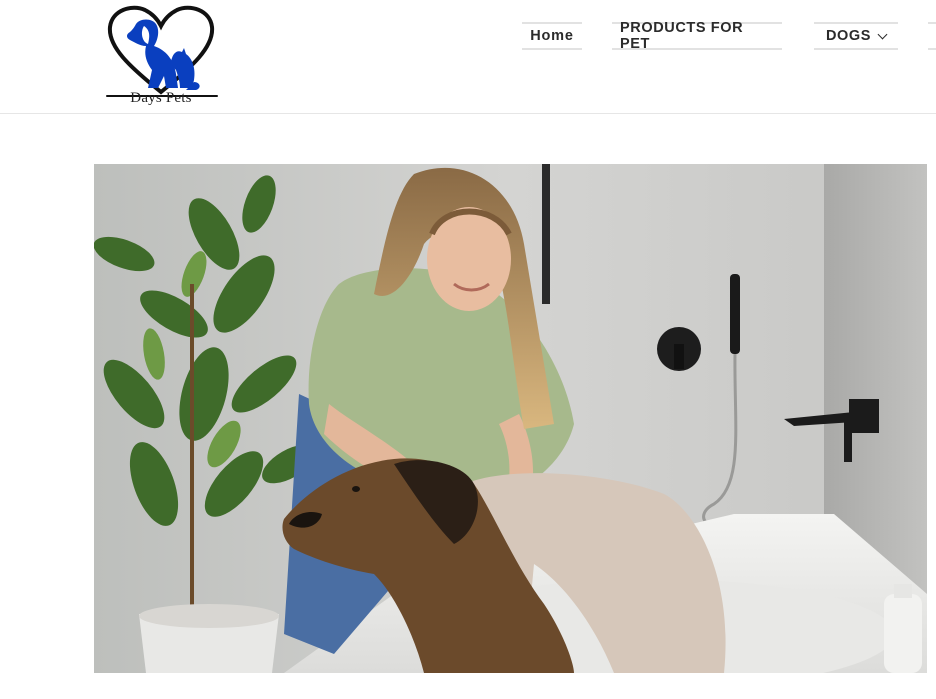 This screenshot has height=699, width=936. Describe the element at coordinates (848, 36) in the screenshot. I see `nav-item-dogs-label: DOGS` at that location.